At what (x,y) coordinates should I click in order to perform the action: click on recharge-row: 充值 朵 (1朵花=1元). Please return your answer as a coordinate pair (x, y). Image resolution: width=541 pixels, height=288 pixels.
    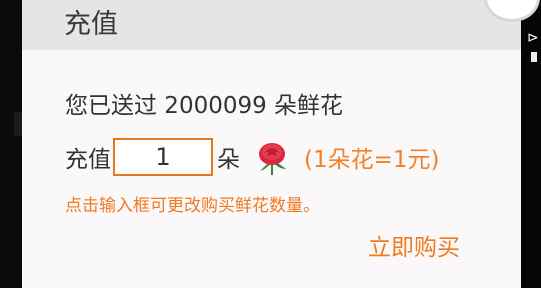
    Looking at the image, I should click on (252, 157).